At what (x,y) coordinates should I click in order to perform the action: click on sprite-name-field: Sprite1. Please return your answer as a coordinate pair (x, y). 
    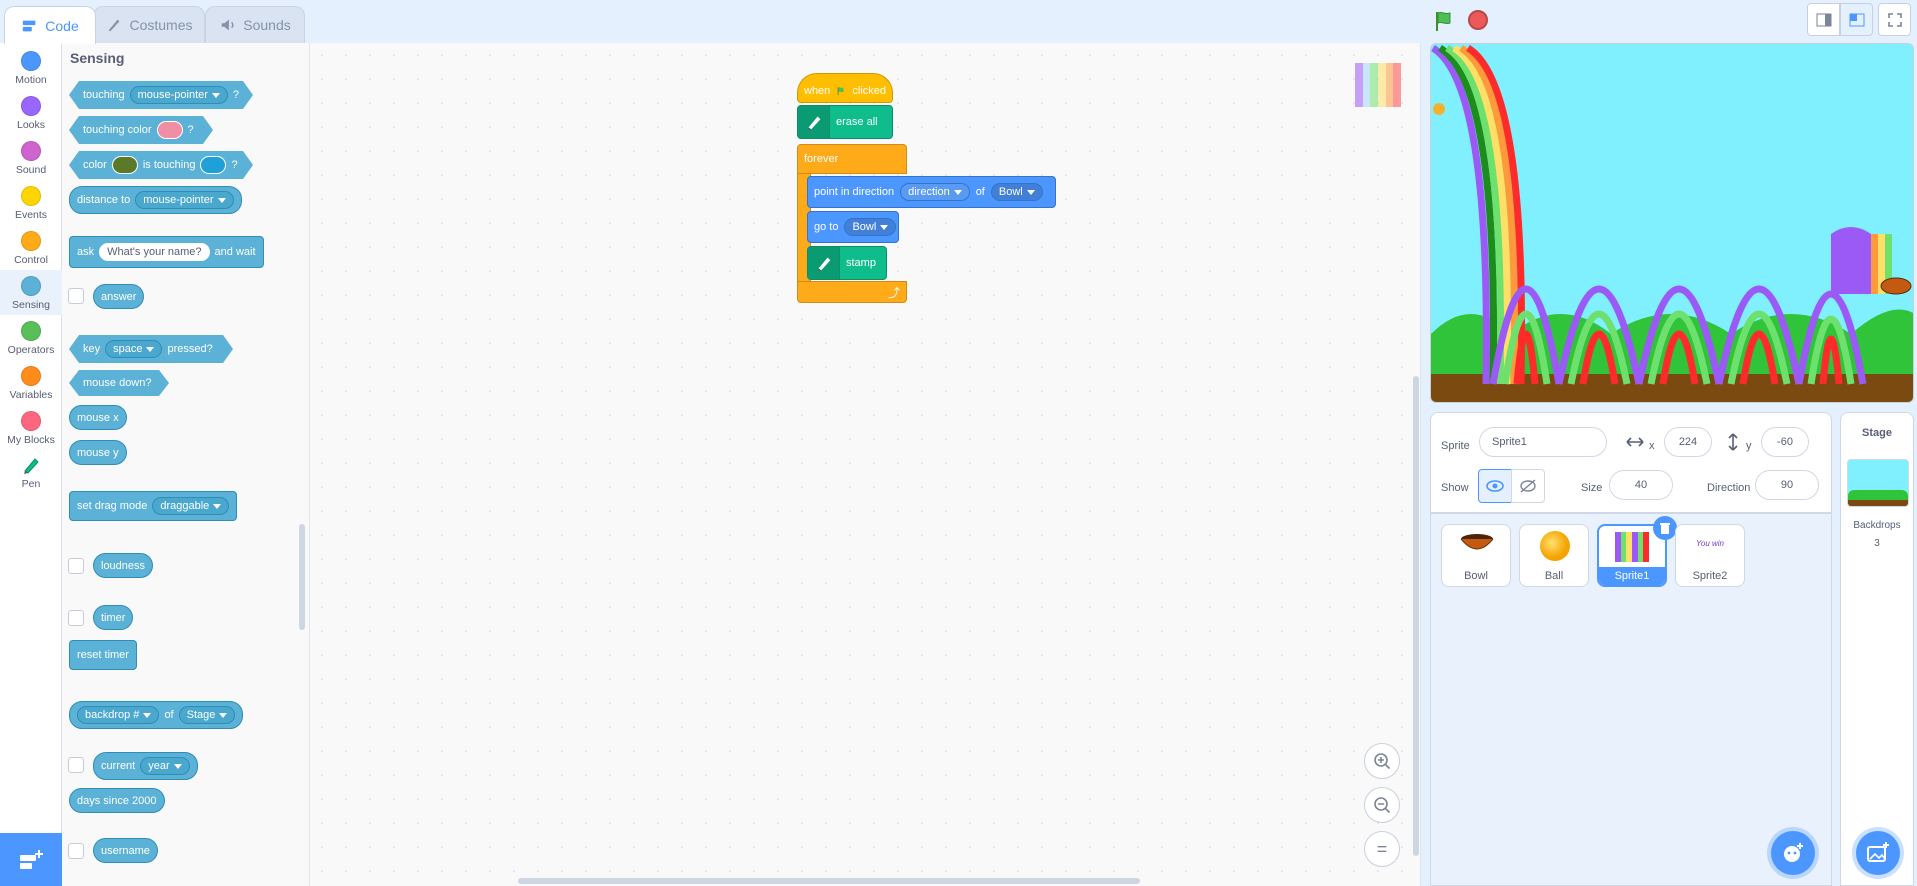
    Looking at the image, I should click on (1543, 442).